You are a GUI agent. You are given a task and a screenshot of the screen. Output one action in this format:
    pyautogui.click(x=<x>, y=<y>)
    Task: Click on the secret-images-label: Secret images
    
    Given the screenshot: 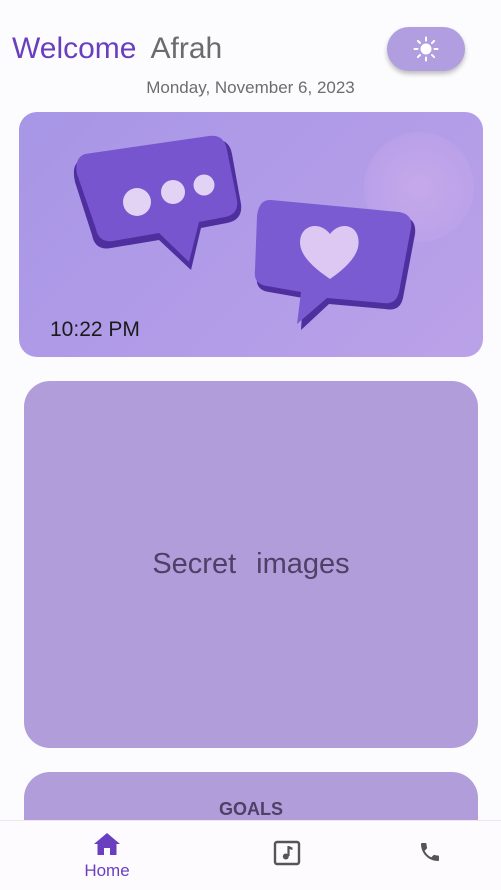 What is the action you would take?
    pyautogui.click(x=251, y=564)
    